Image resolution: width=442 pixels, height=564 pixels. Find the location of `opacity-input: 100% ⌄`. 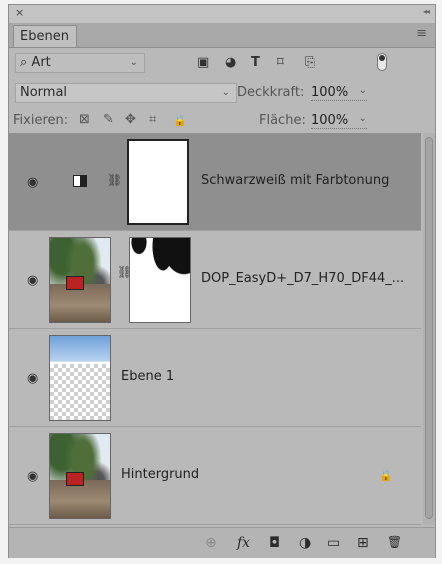

opacity-input: 100% ⌄ is located at coordinates (339, 93).